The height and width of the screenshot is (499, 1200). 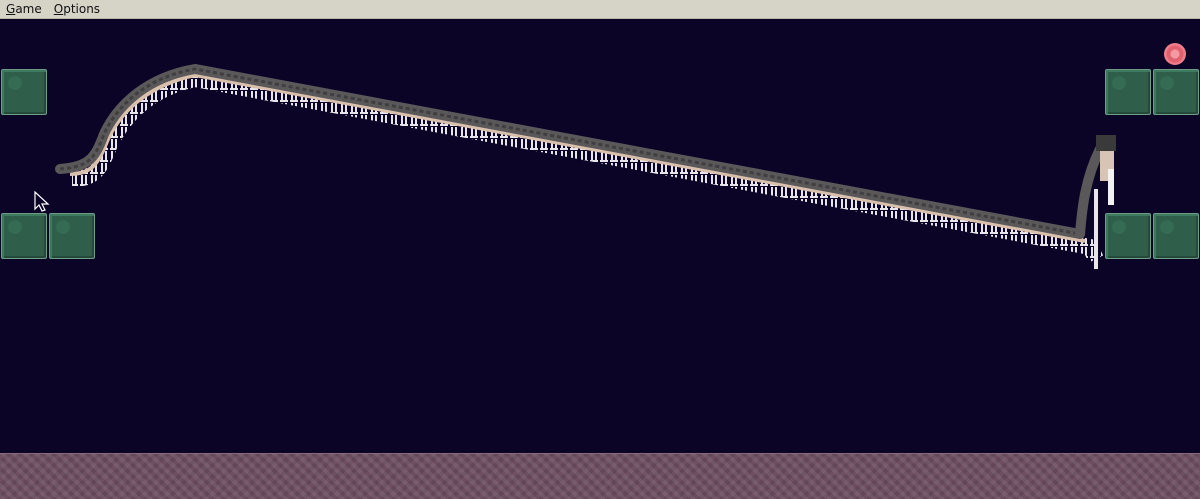 I want to click on arrow-cursor-icon, so click(x=42, y=201).